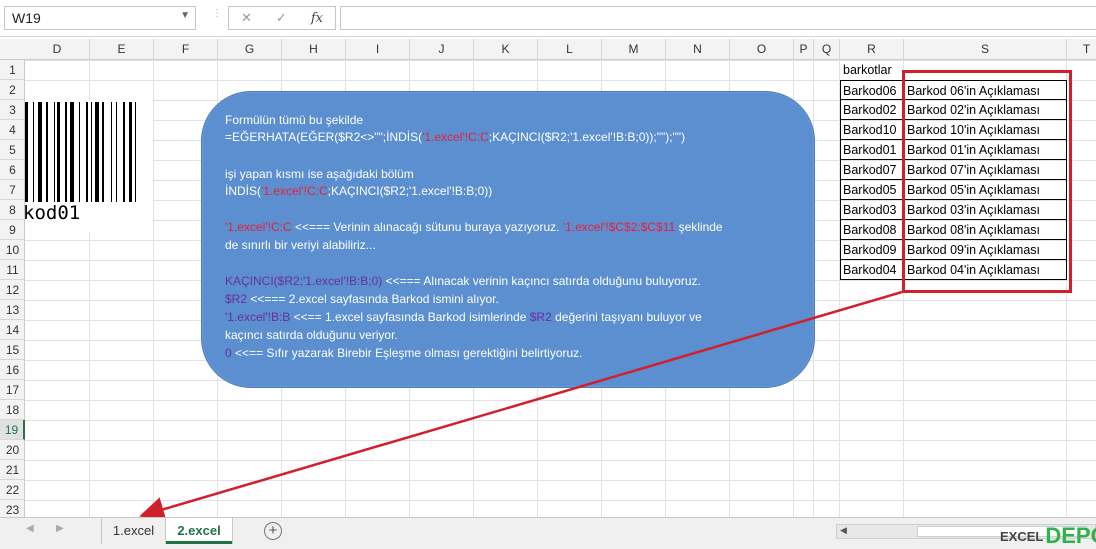 Image resolution: width=1096 pixels, height=549 pixels. I want to click on next-sheet-icon: ▶, so click(60, 528).